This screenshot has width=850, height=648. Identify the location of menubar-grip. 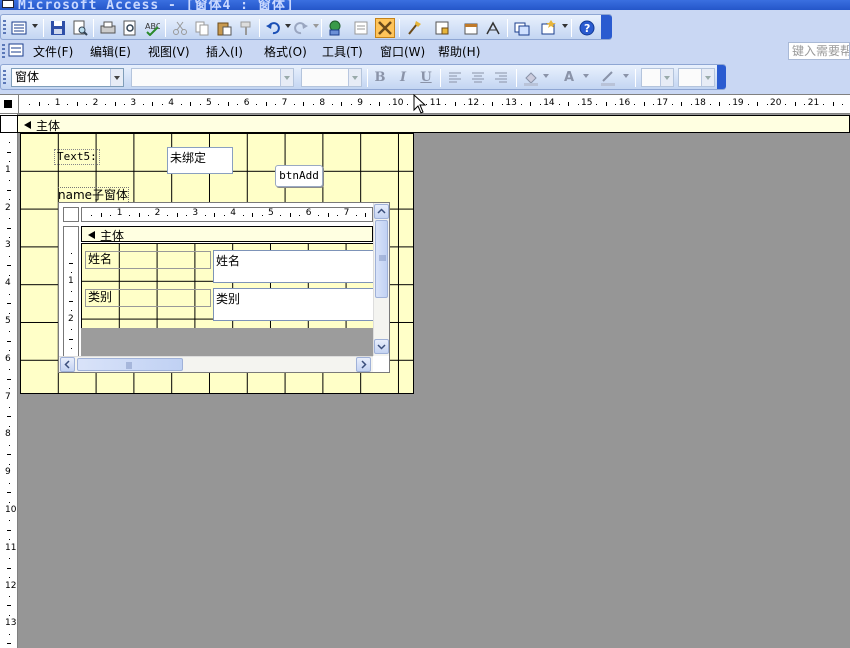
(3, 51).